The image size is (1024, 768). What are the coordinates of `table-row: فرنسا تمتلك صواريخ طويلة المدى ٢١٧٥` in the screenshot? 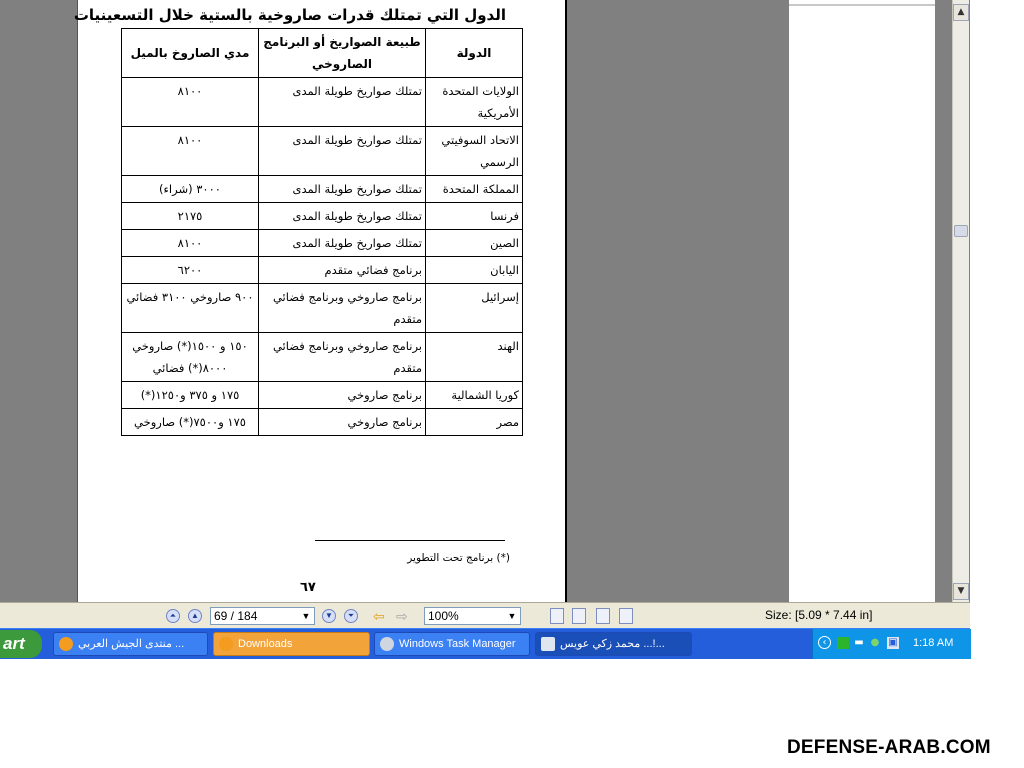 It's located at (322, 216).